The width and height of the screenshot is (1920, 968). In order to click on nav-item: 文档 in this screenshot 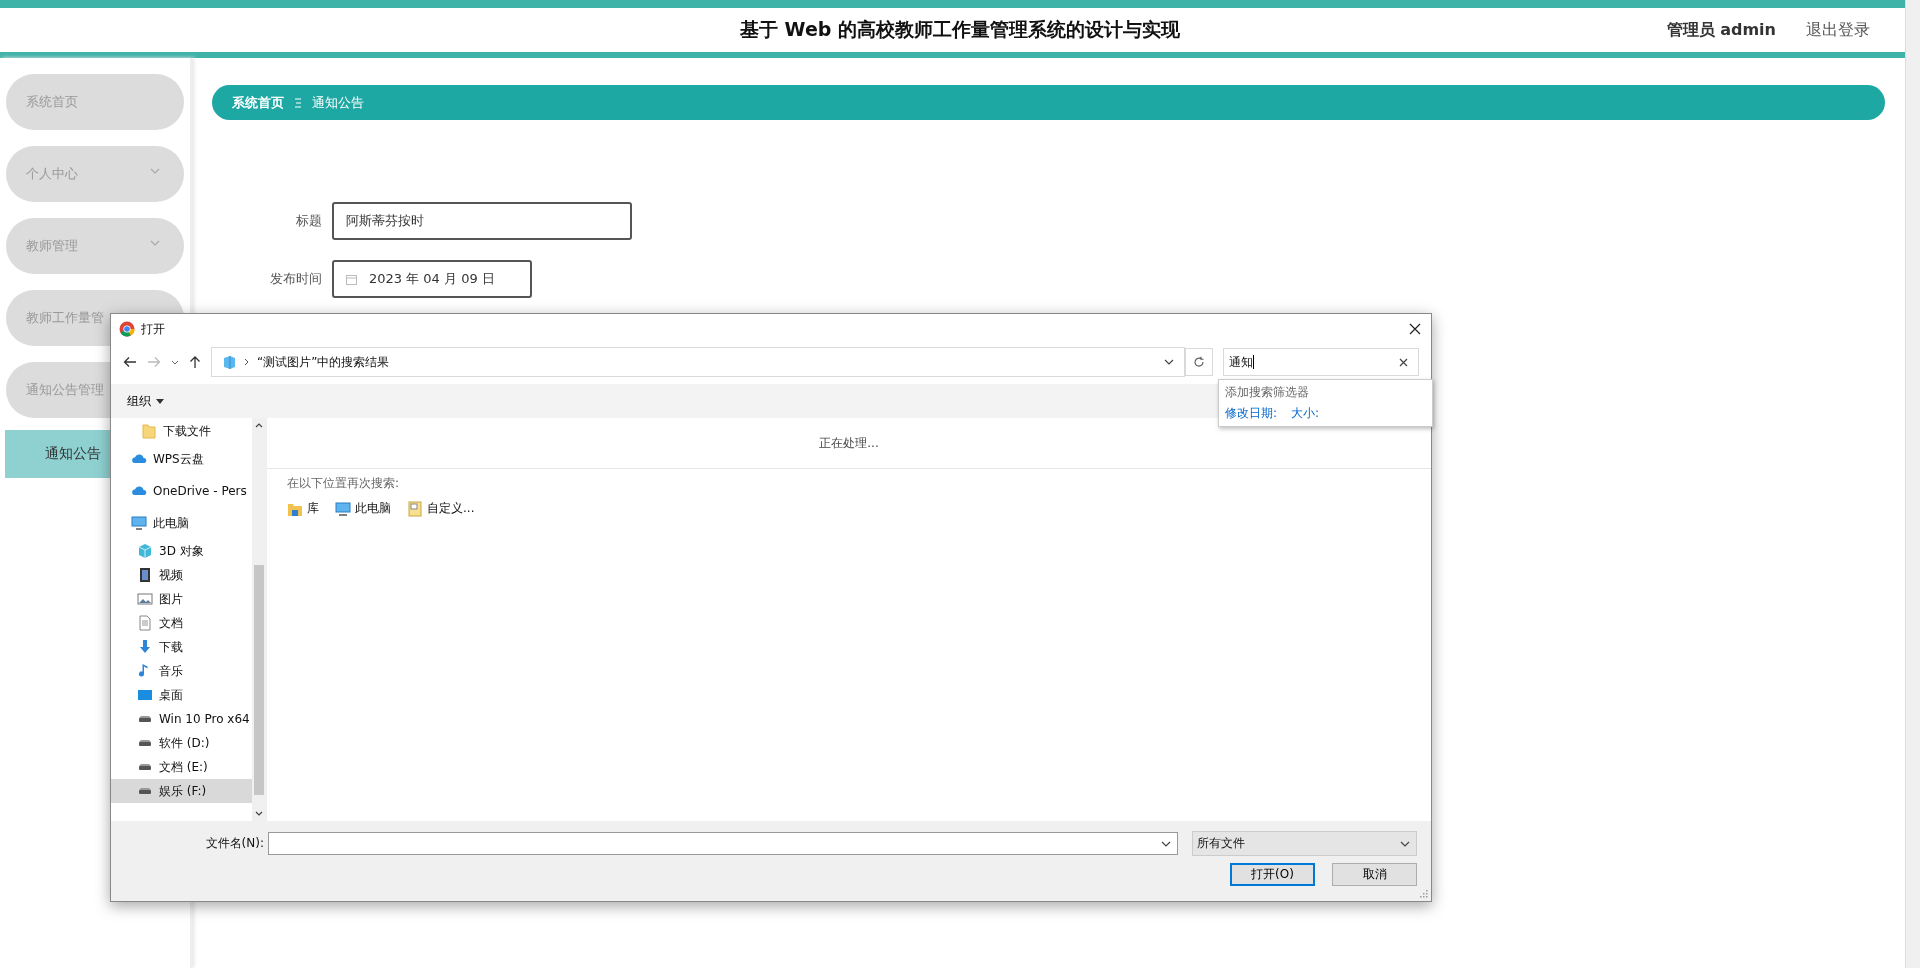, I will do `click(181, 623)`.